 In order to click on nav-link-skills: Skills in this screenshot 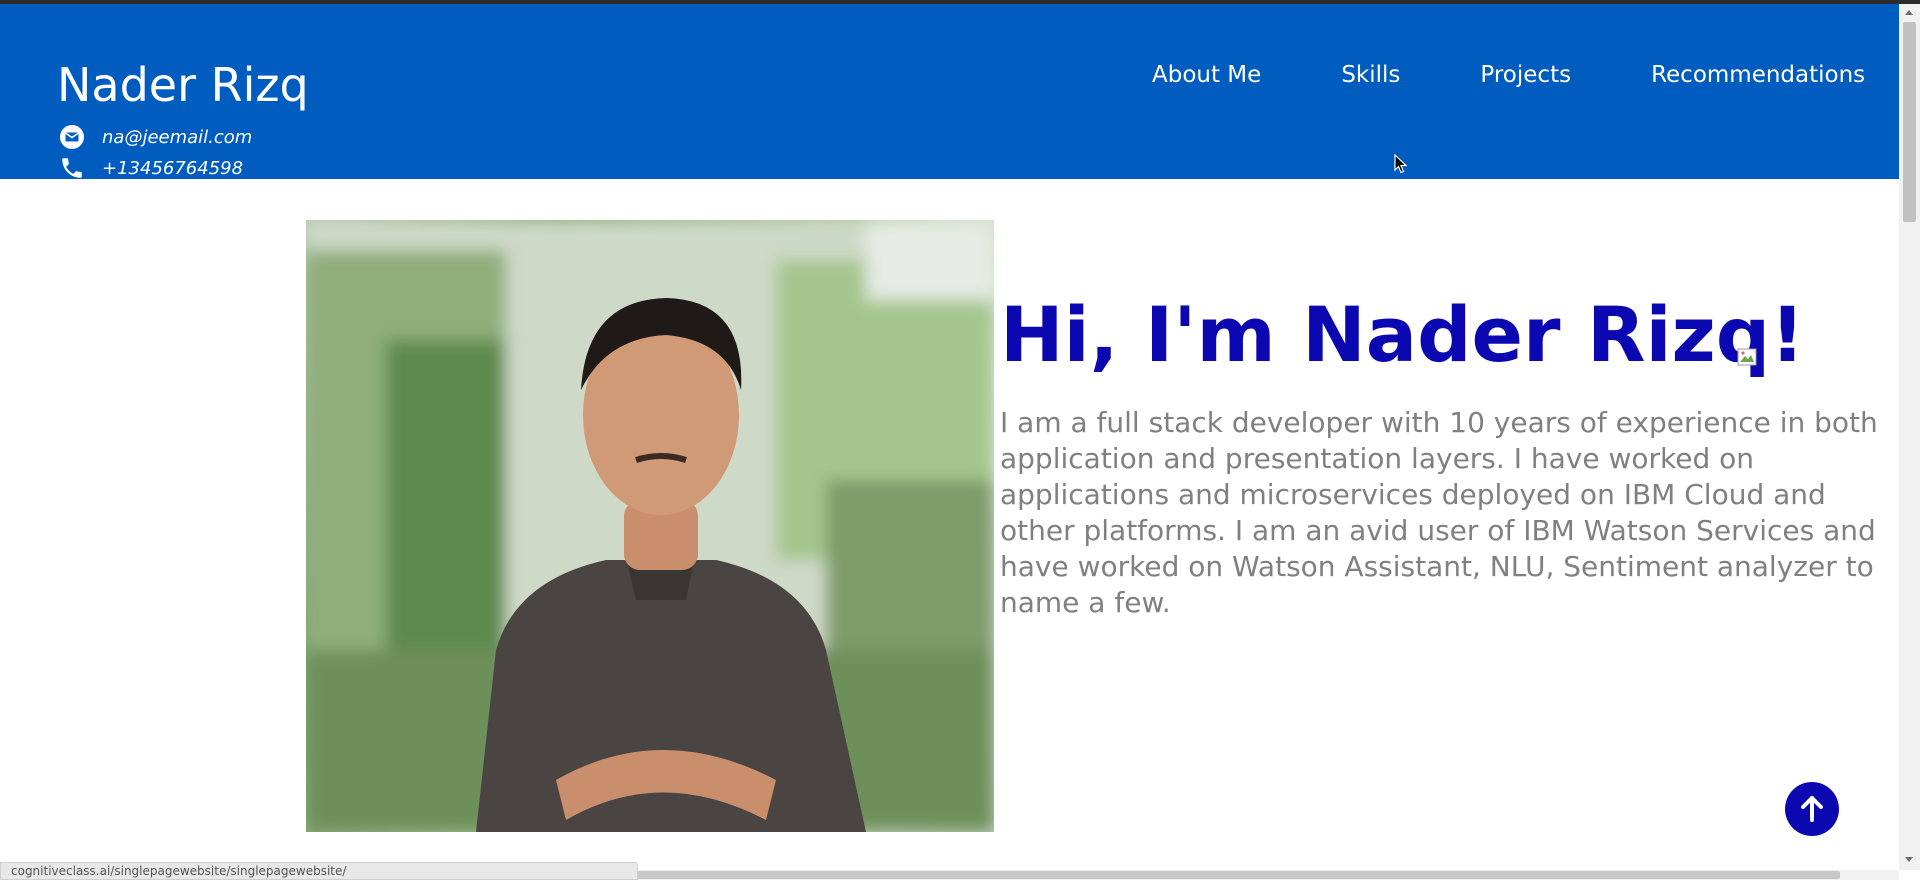, I will do `click(1370, 76)`.